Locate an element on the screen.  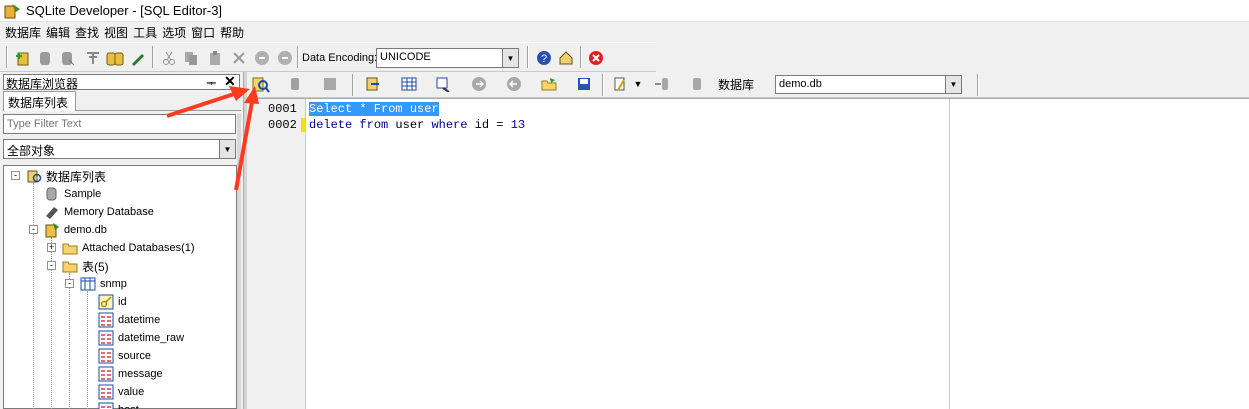
right-margin-line is located at coordinates (949, 254).